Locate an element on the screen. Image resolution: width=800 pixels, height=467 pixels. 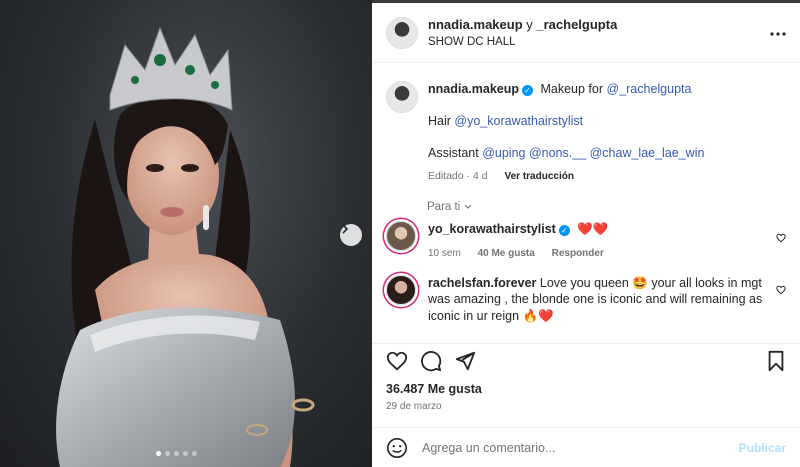
bookmark-icon is located at coordinates (776, 361).